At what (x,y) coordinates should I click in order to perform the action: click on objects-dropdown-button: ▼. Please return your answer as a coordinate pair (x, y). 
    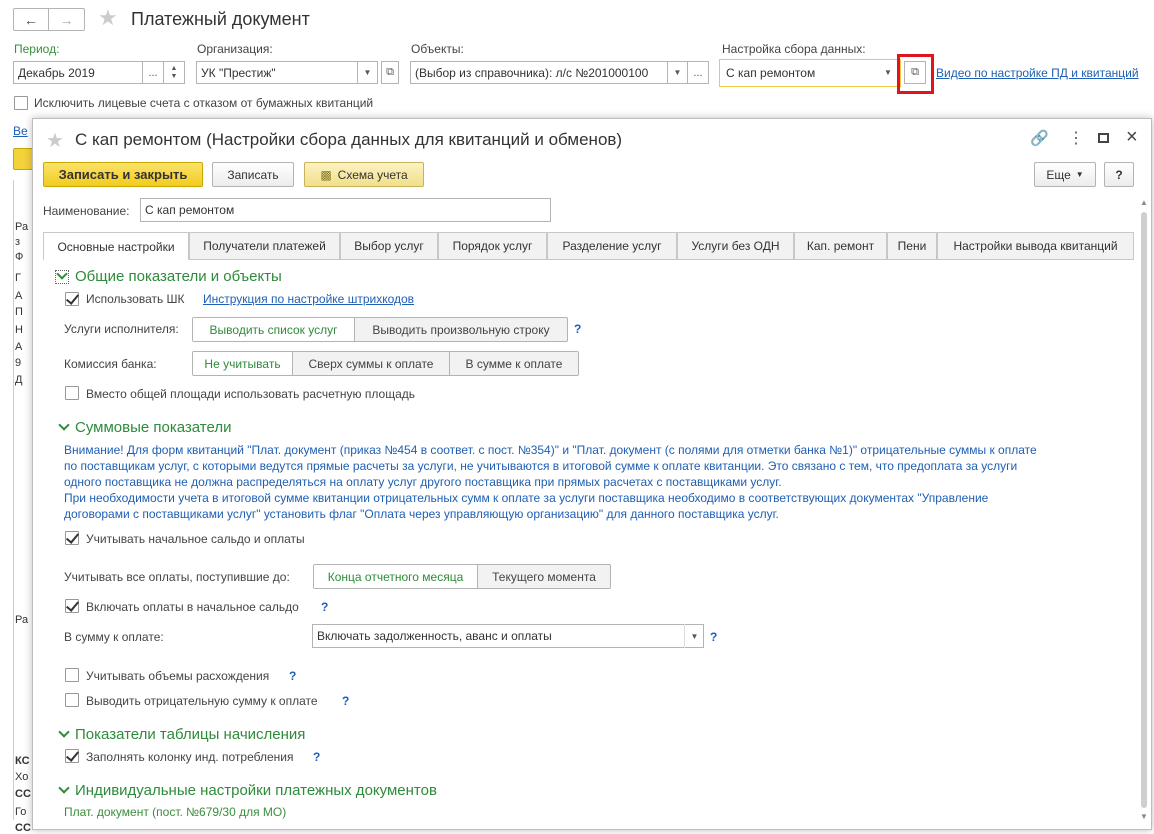
    Looking at the image, I should click on (677, 72).